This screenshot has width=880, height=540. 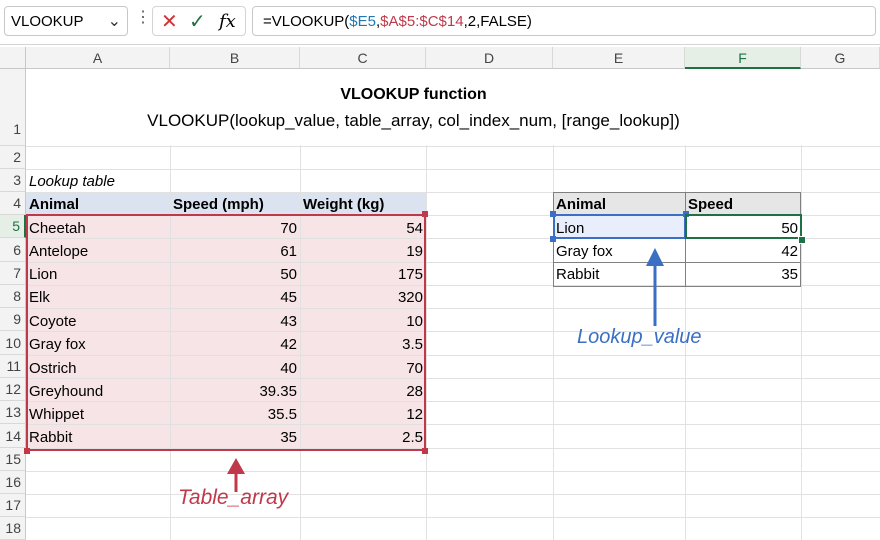 I want to click on table-array-annotation: Table_array, so click(x=233, y=497).